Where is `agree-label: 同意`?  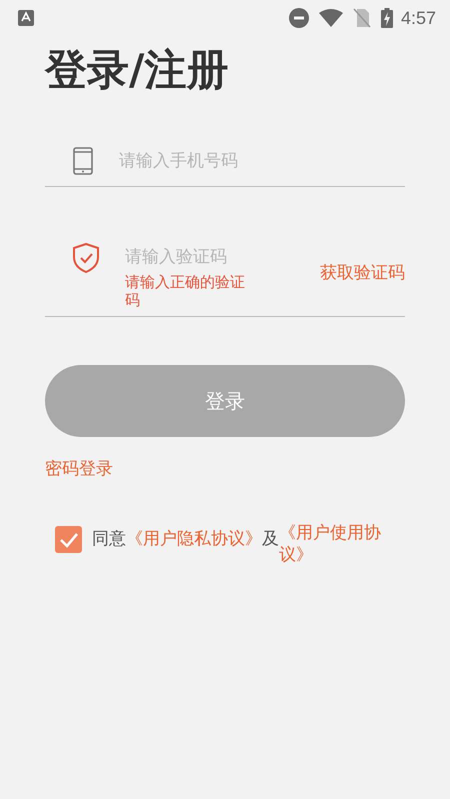
agree-label: 同意 is located at coordinates (109, 539).